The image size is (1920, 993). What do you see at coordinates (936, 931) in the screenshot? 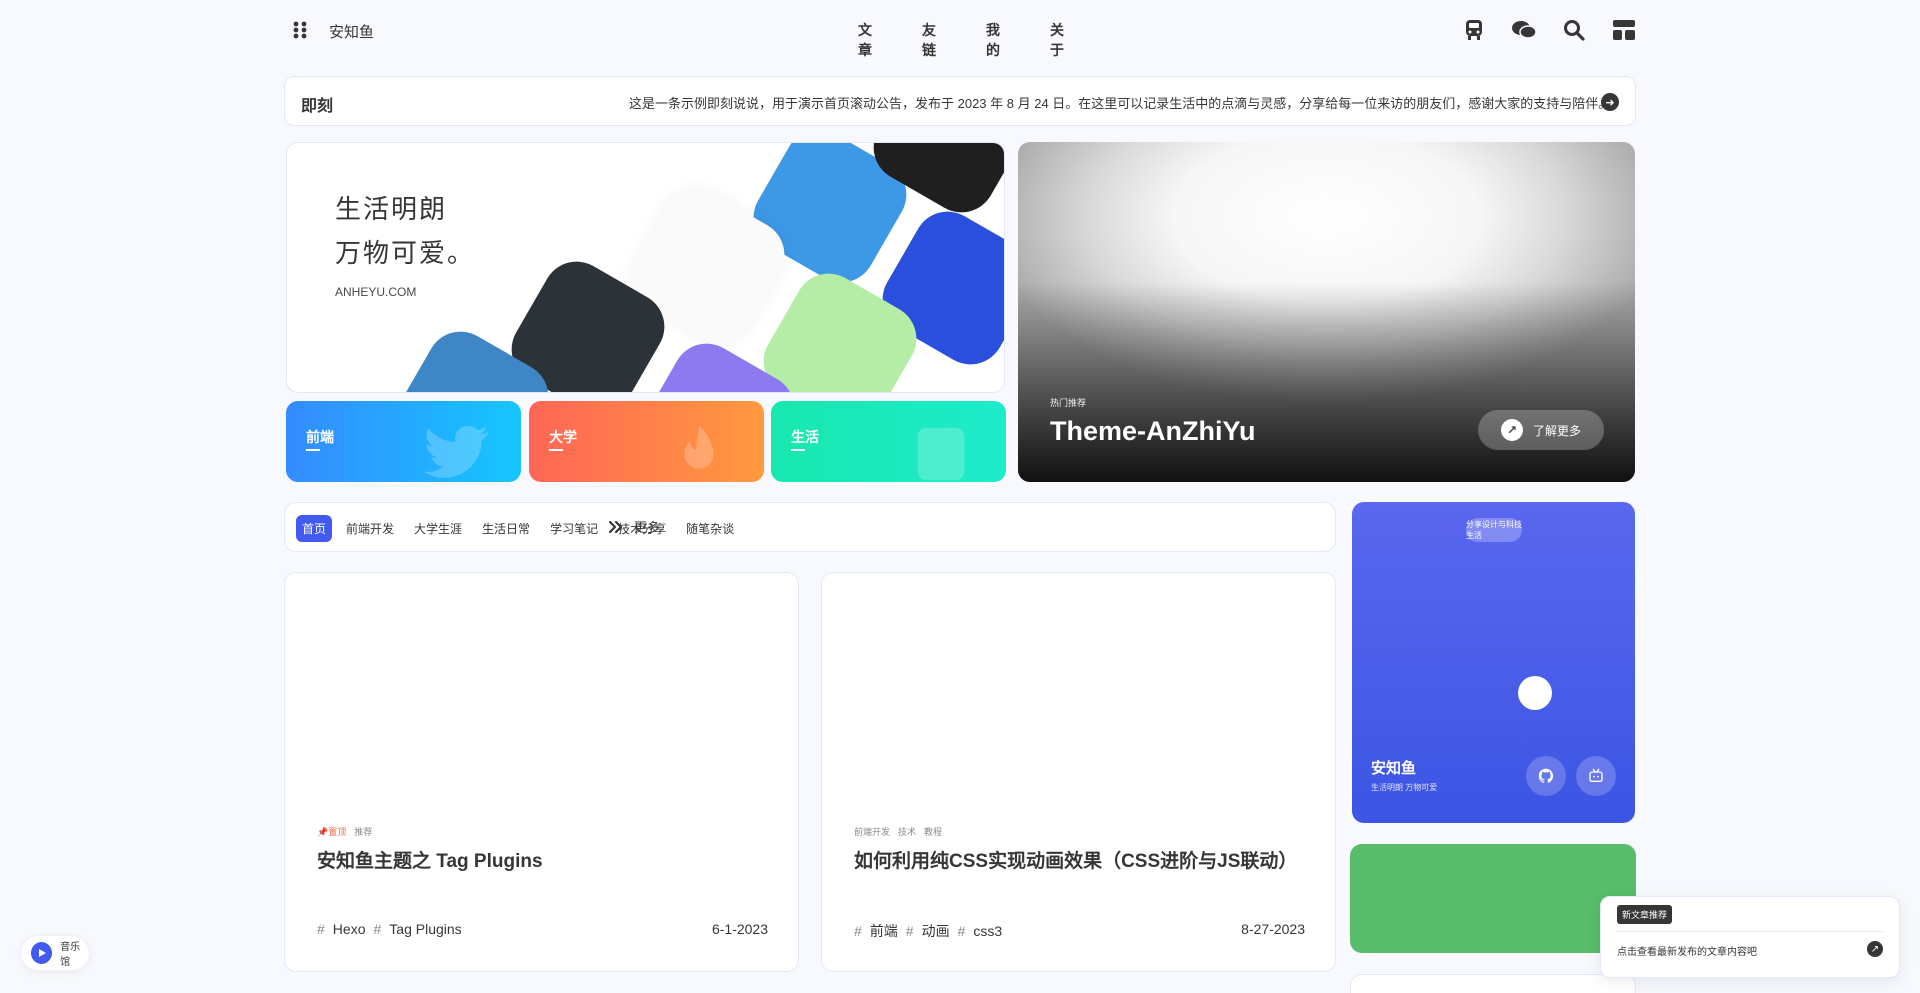
I see `post-tag: 动画` at bounding box center [936, 931].